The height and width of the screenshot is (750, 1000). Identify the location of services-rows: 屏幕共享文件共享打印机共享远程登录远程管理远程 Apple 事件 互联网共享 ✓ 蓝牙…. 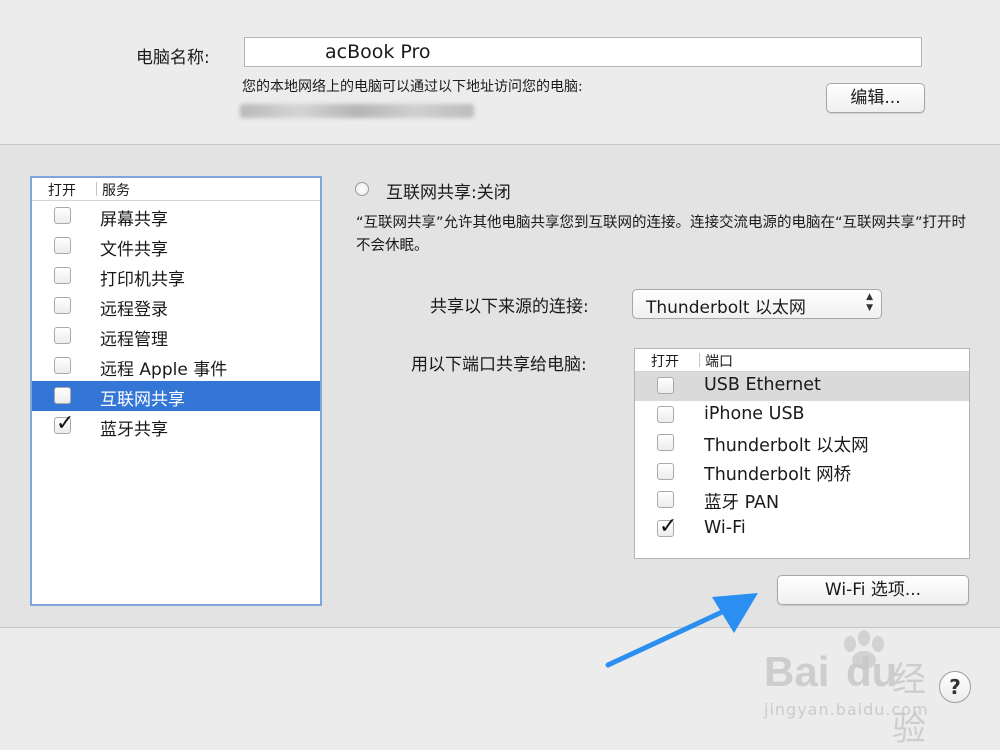
(176, 321).